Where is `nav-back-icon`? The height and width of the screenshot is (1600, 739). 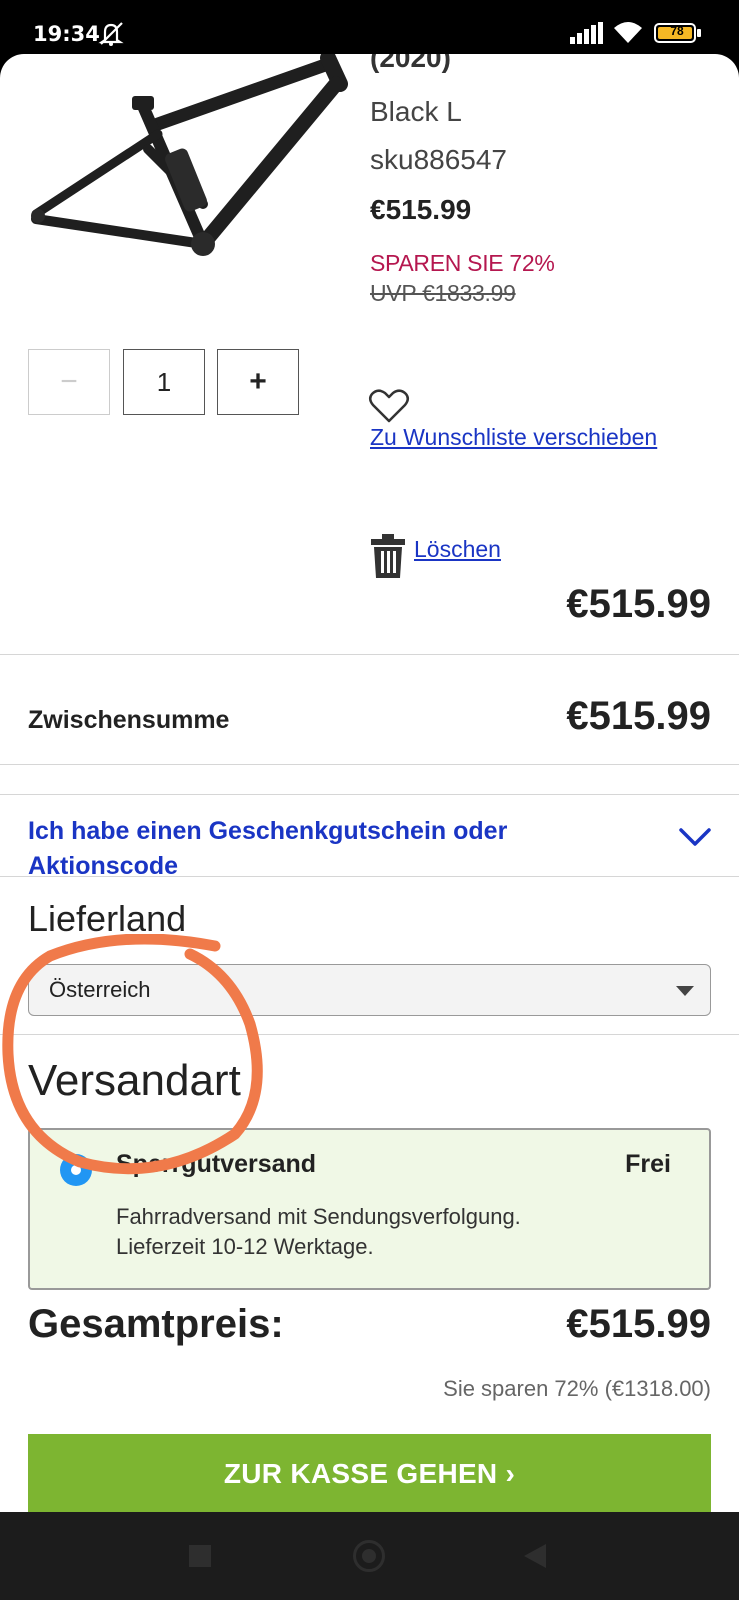 nav-back-icon is located at coordinates (535, 1556).